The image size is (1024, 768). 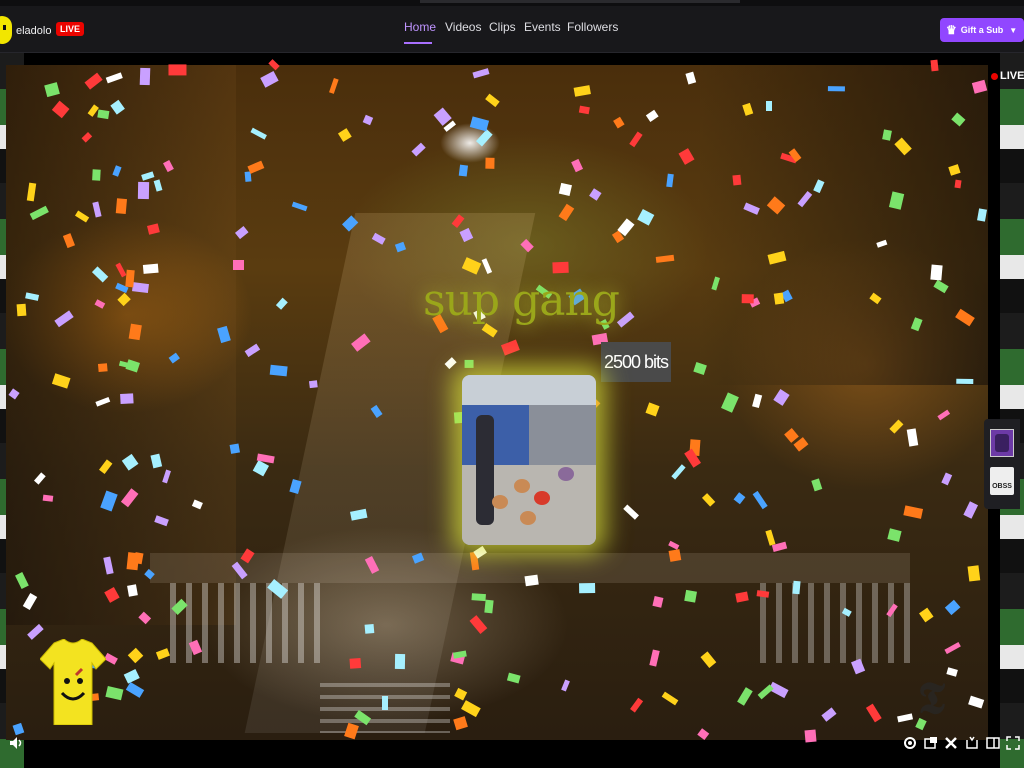 I want to click on alert-image-person, so click(x=485, y=470).